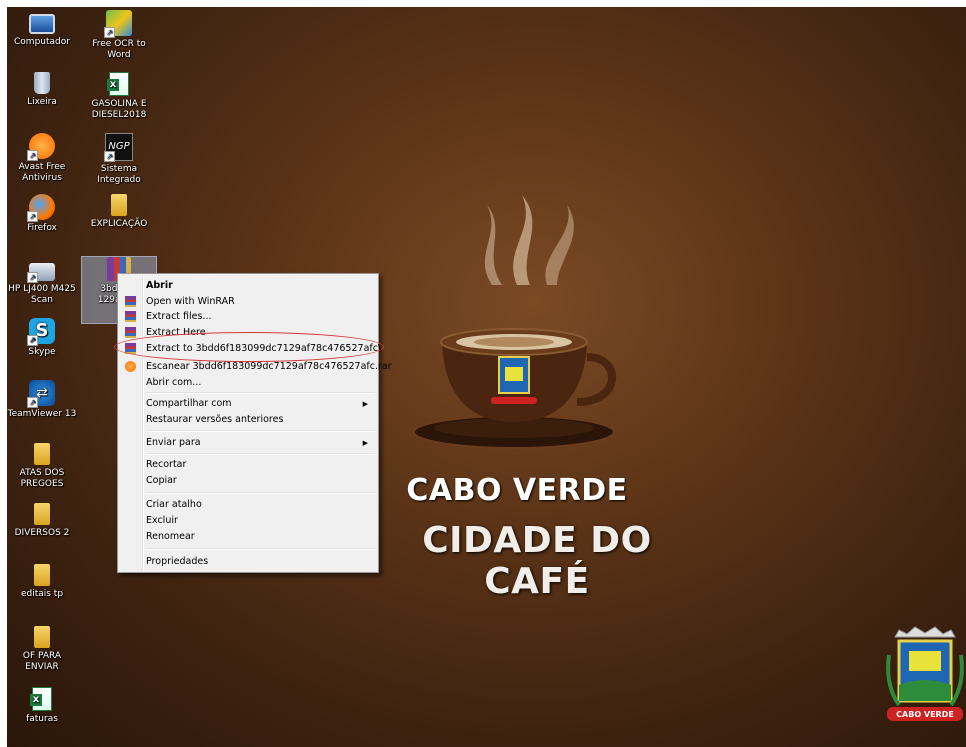 This screenshot has width=966, height=747. What do you see at coordinates (119, 224) in the screenshot?
I see `desktop-icon-label: EXPLICAÇÃO` at bounding box center [119, 224].